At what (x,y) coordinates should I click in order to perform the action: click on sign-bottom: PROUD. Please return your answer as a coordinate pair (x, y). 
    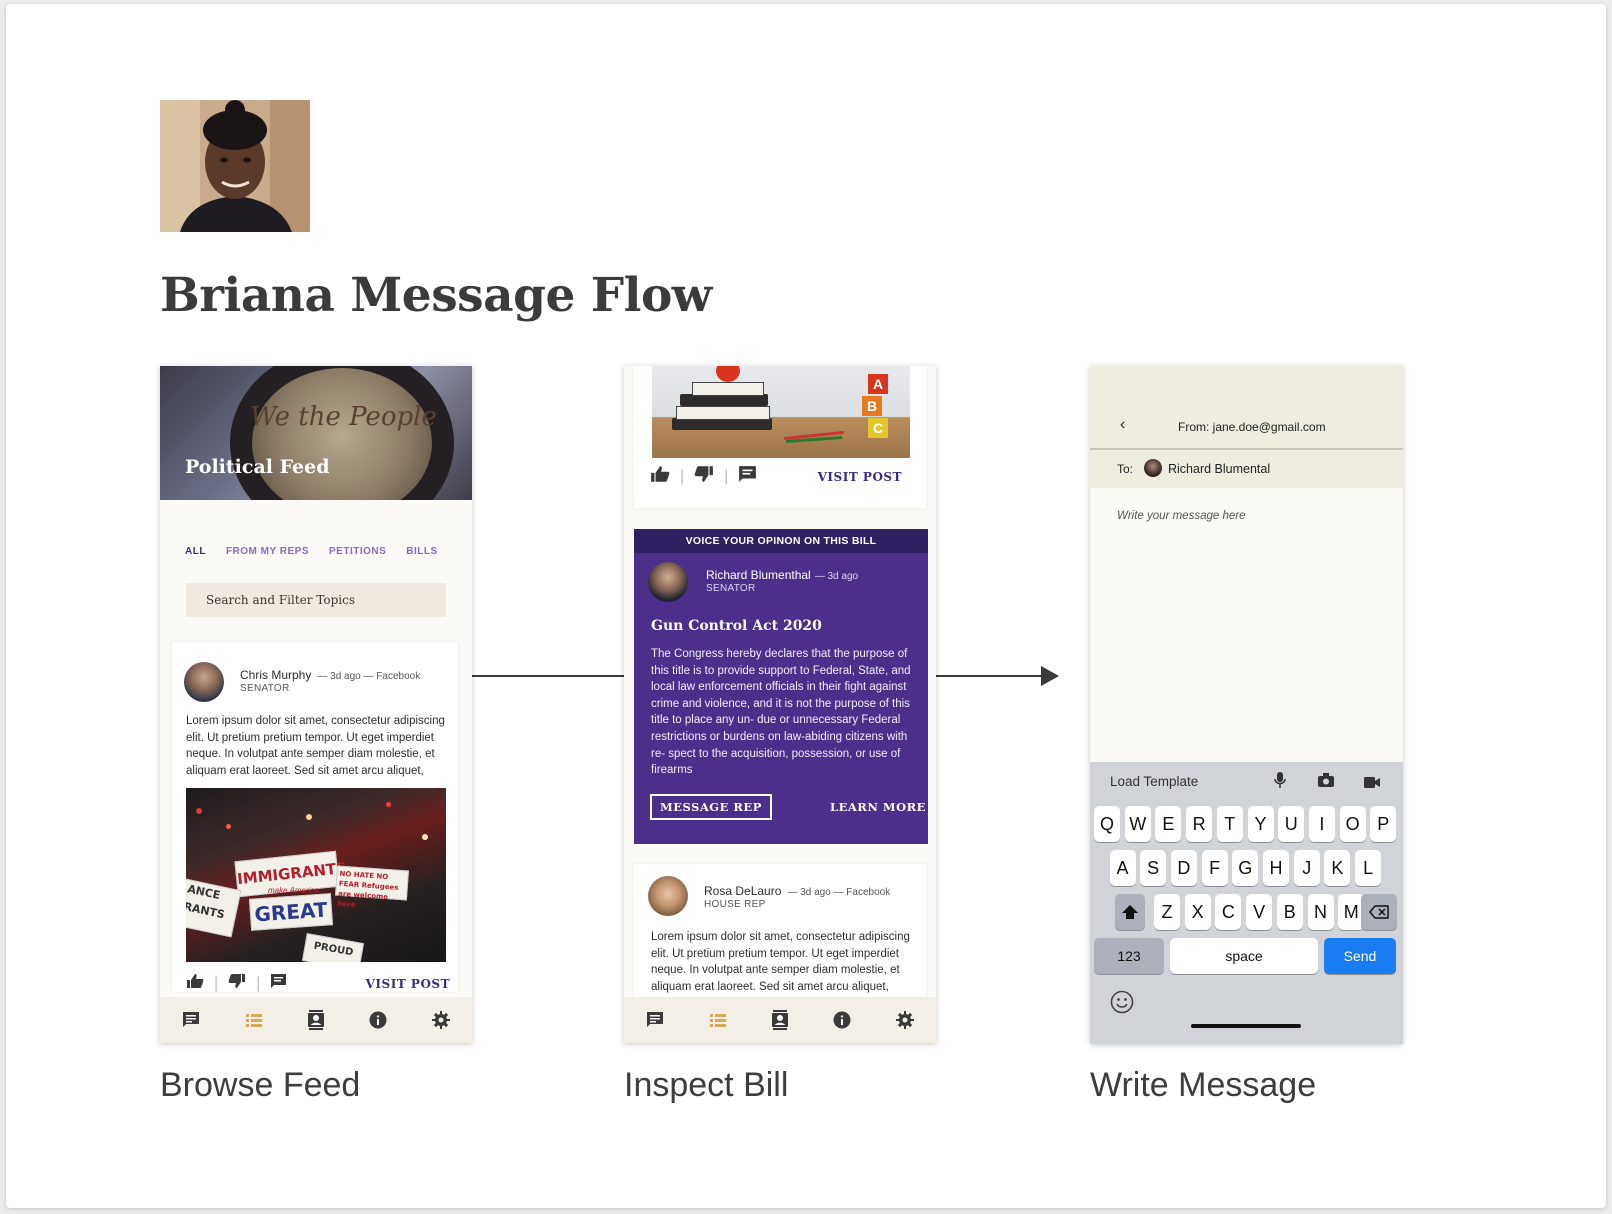
    Looking at the image, I should click on (333, 947).